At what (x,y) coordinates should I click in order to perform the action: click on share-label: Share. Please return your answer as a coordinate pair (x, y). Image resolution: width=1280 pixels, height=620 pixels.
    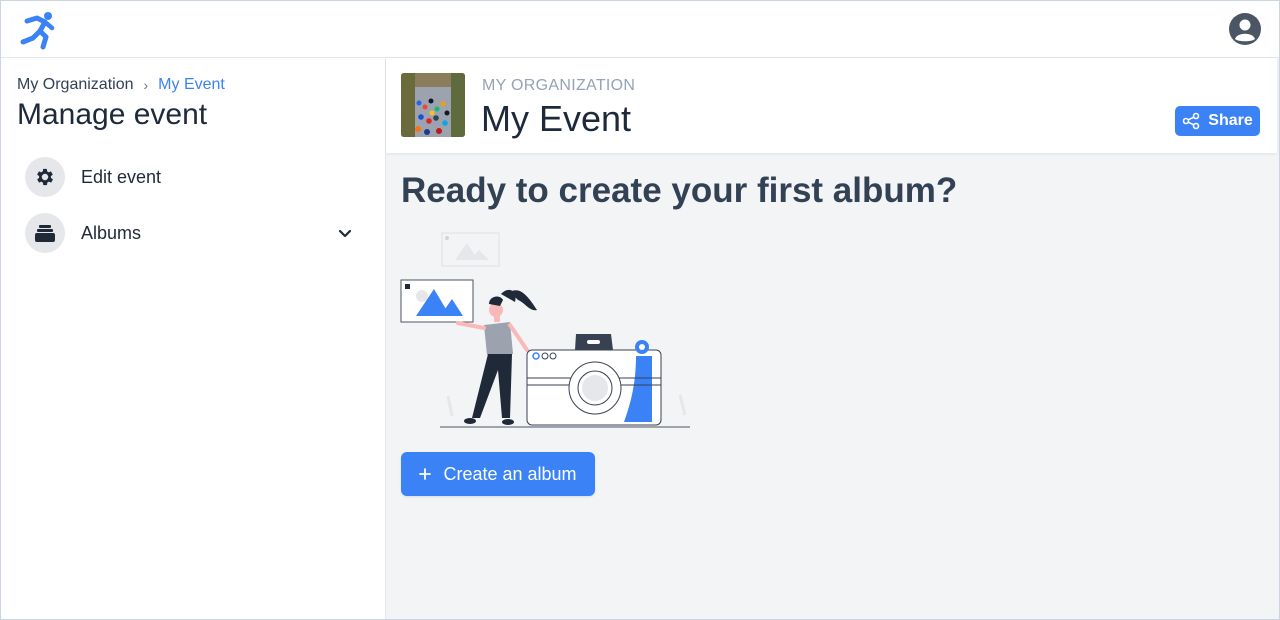
    Looking at the image, I should click on (1230, 120).